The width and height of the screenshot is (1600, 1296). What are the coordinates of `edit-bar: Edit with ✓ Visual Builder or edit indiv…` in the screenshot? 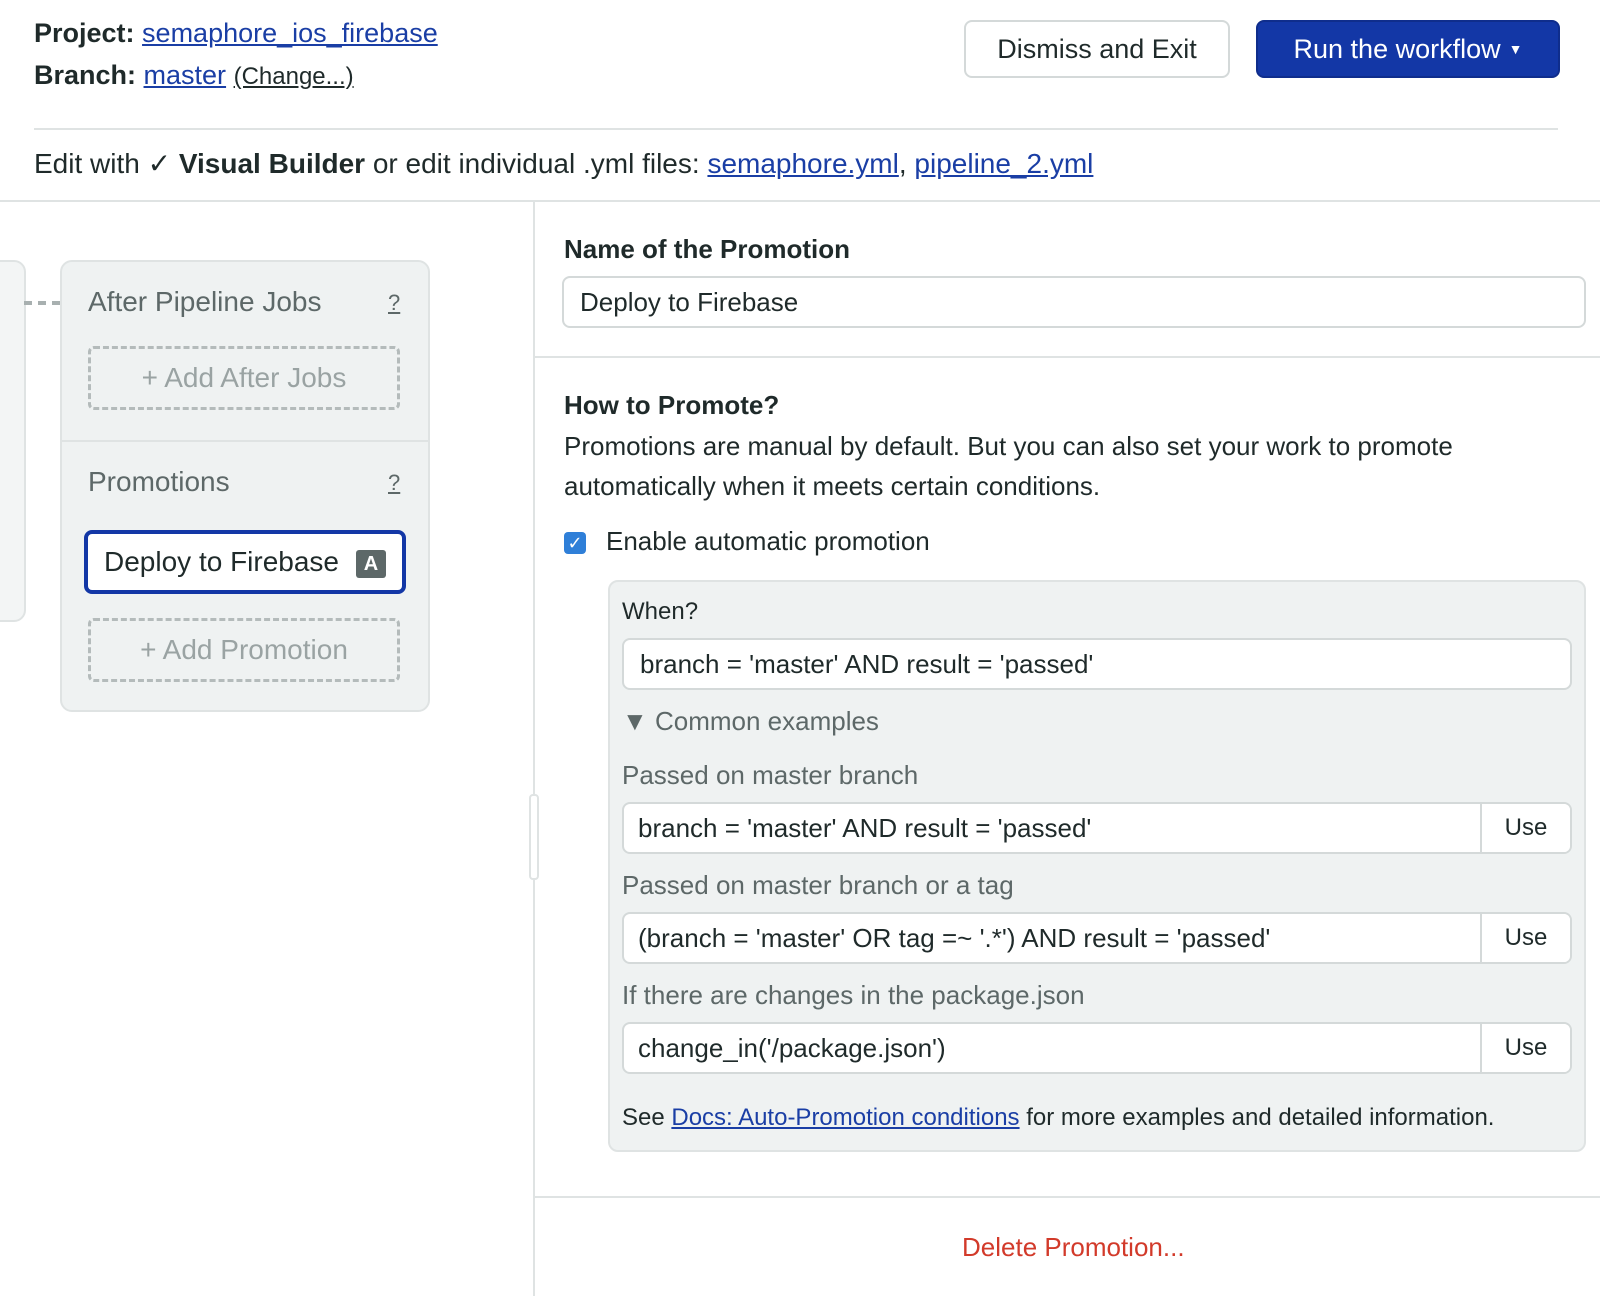 It's located at (563, 164).